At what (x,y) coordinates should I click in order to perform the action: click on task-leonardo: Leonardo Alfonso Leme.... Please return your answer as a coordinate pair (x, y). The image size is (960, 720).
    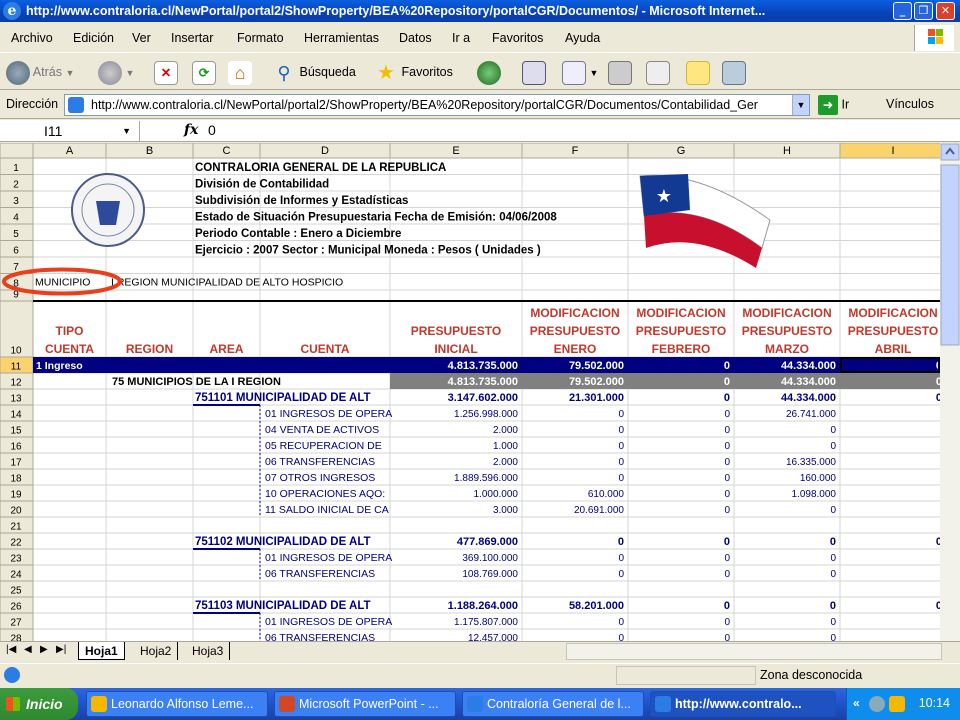
    Looking at the image, I should click on (177, 704).